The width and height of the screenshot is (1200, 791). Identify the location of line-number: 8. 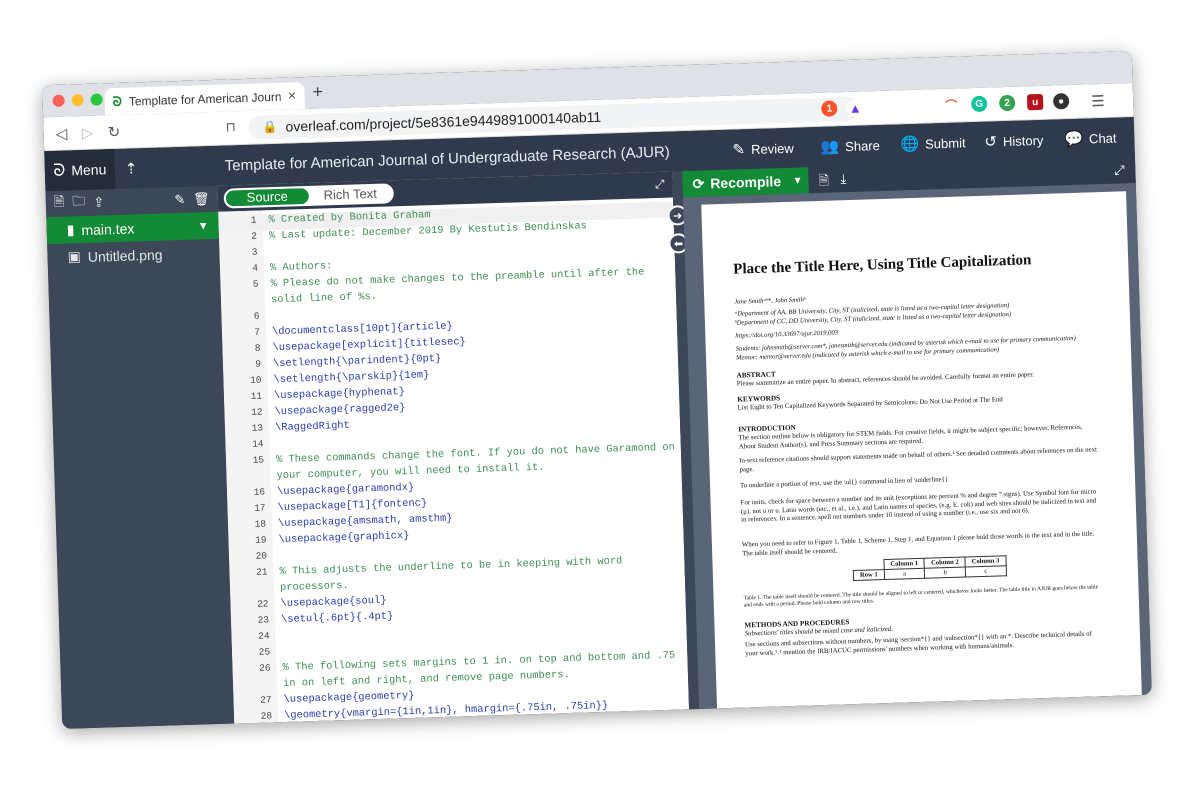
(257, 348).